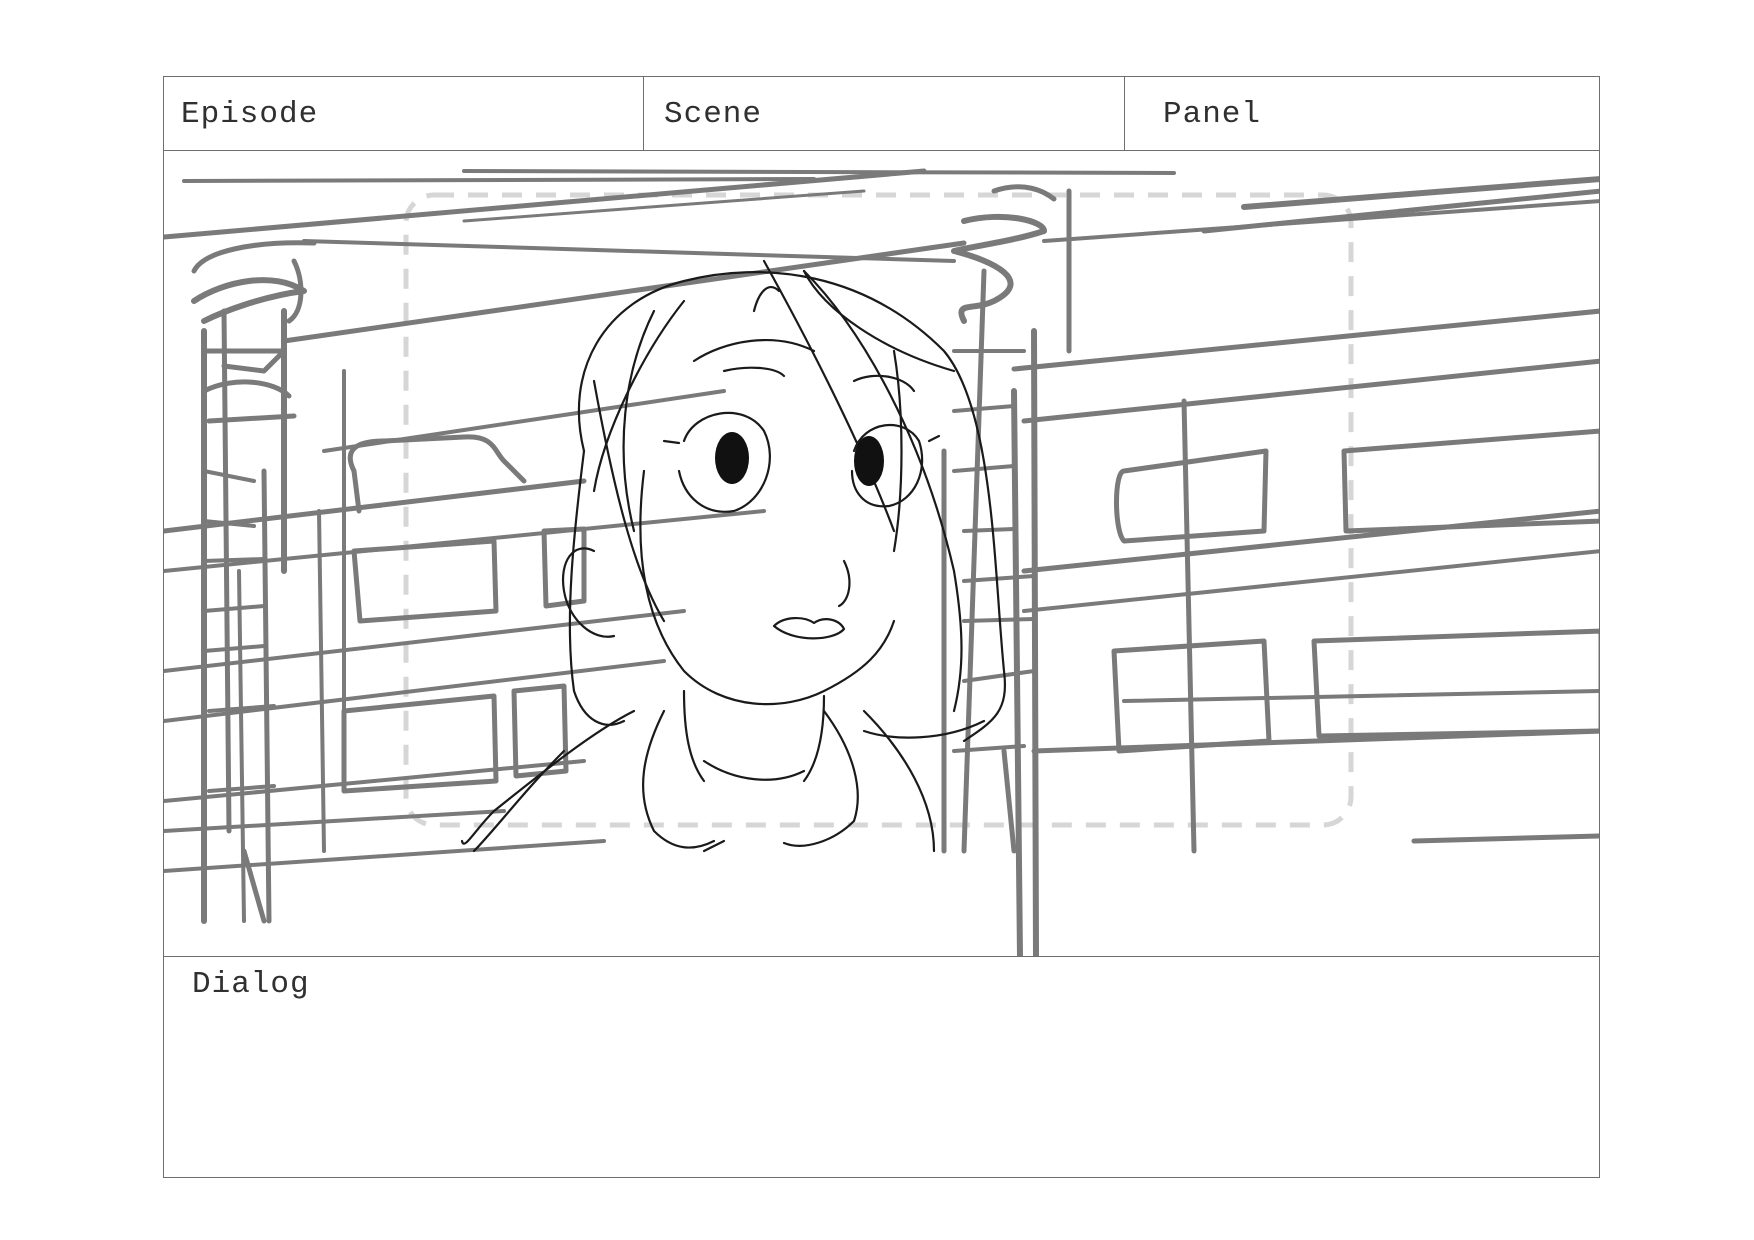  Describe the element at coordinates (1362, 113) in the screenshot. I see `panel-cell: Panel` at that location.